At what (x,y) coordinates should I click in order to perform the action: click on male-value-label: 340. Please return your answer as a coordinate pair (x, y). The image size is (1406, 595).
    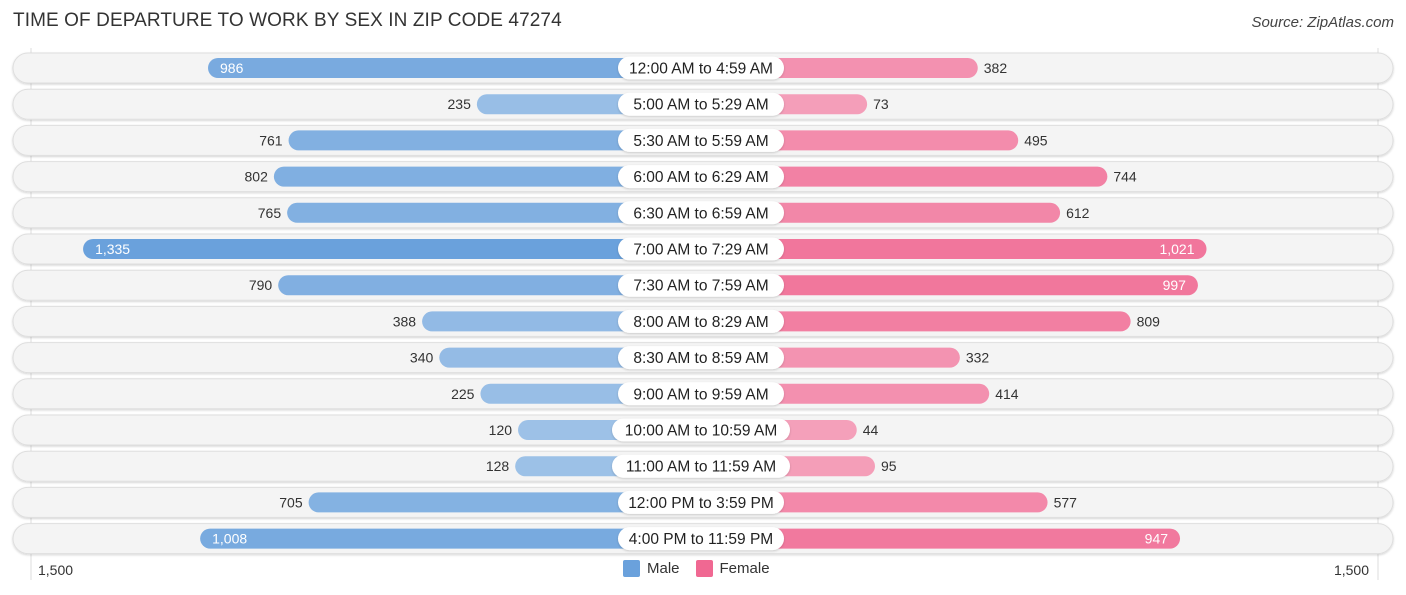
    Looking at the image, I should click on (422, 358).